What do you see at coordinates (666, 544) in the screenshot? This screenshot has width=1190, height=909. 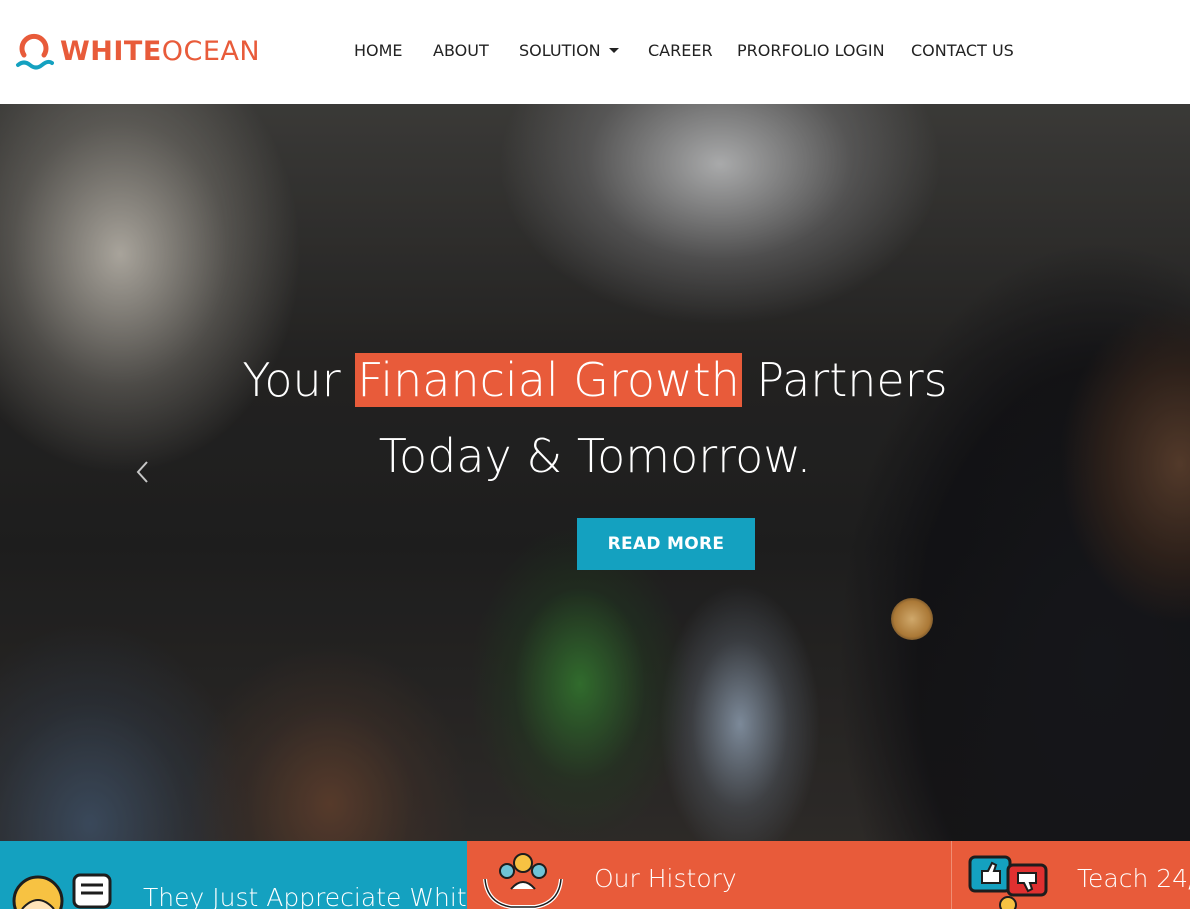 I see `read-more-button: READ MORE` at bounding box center [666, 544].